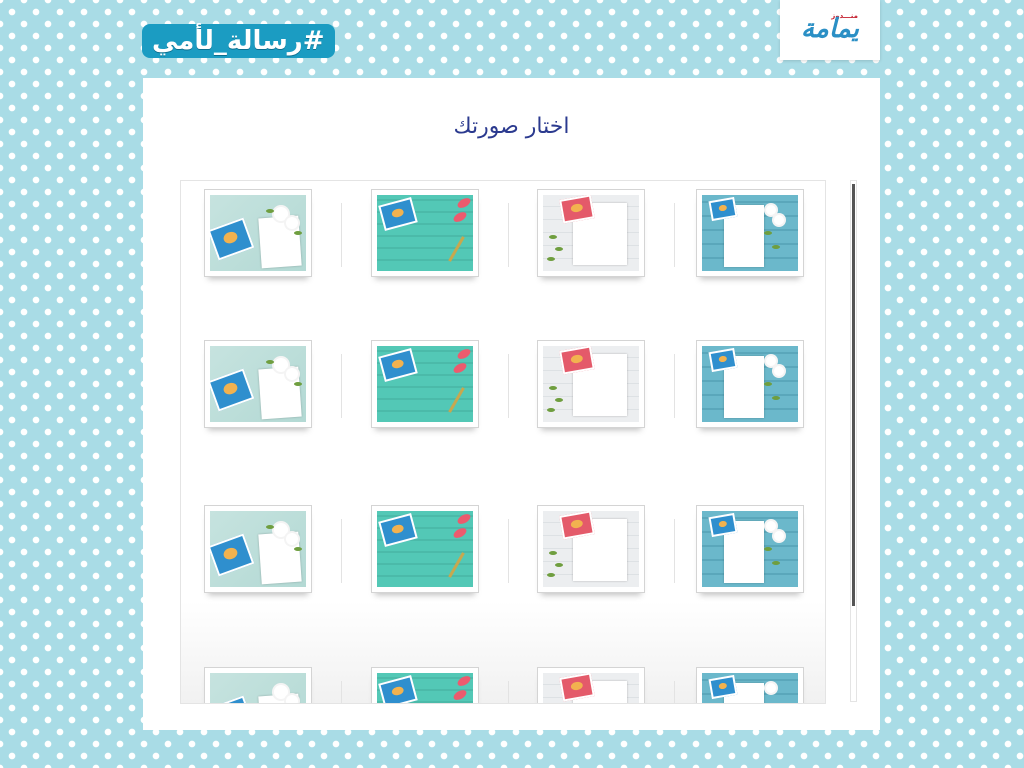 Image resolution: width=1024 pixels, height=768 pixels. Describe the element at coordinates (511, 126) in the screenshot. I see `page-title: اختار صورتك` at that location.